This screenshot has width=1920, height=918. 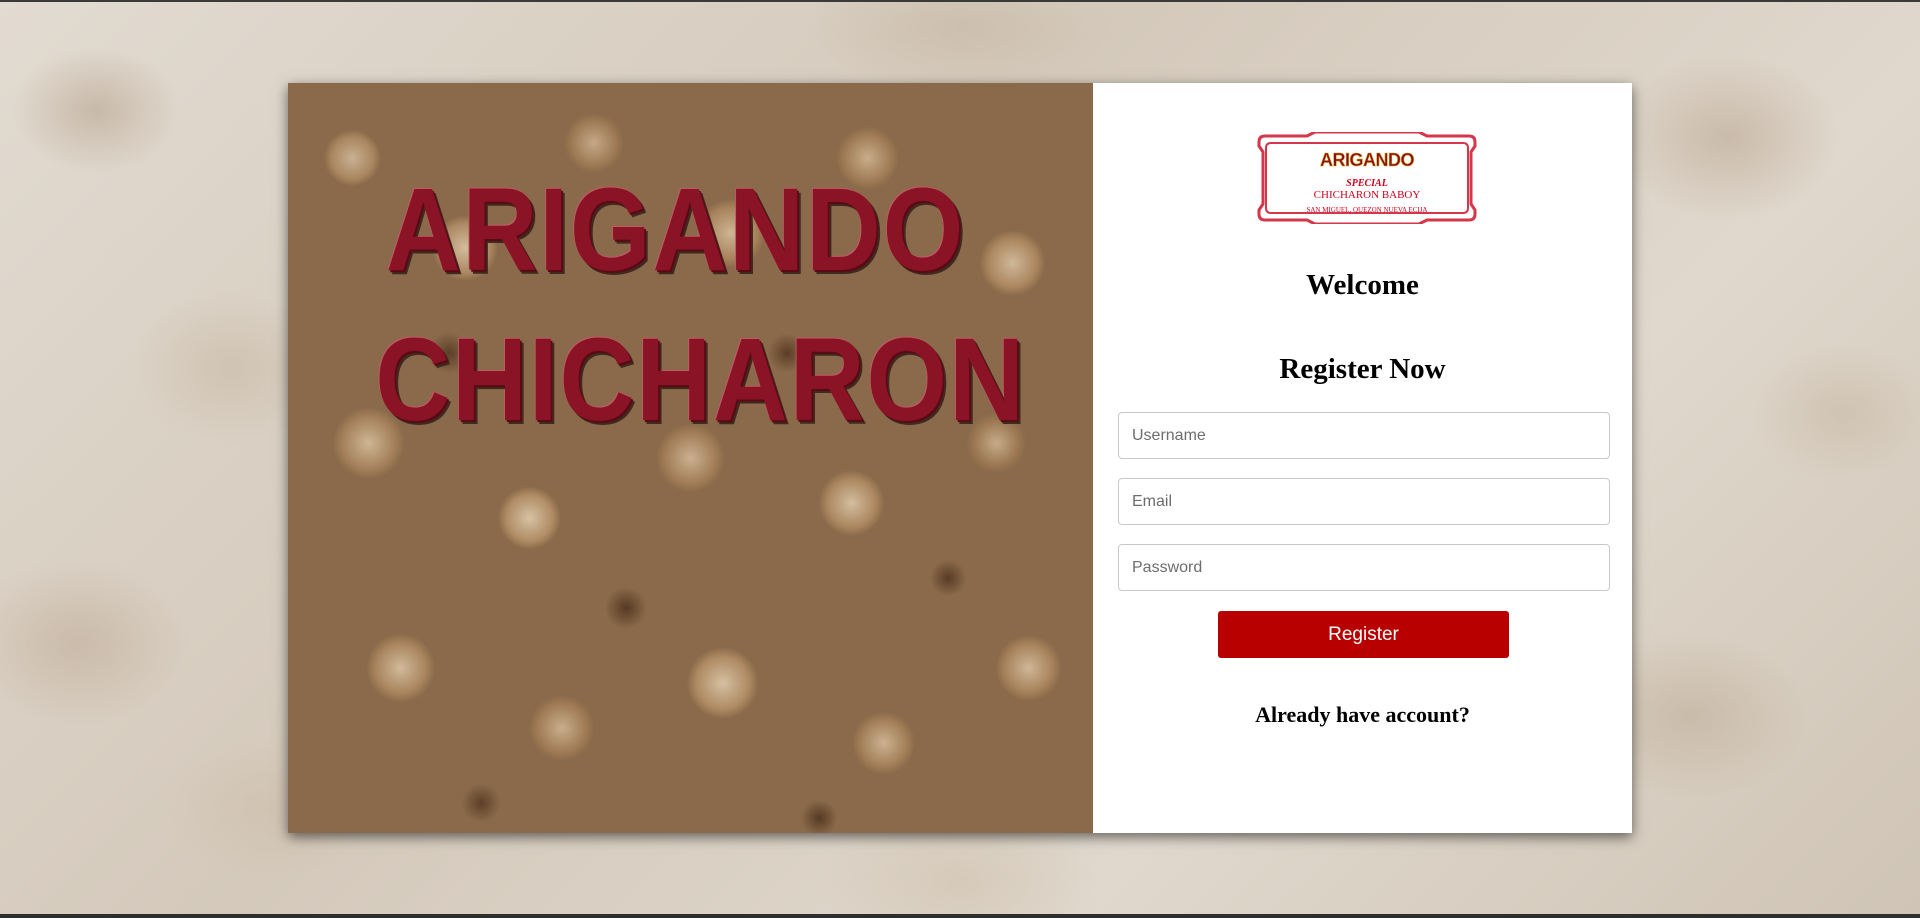 What do you see at coordinates (1367, 160) in the screenshot?
I see `logo-brand: ARIGANDO` at bounding box center [1367, 160].